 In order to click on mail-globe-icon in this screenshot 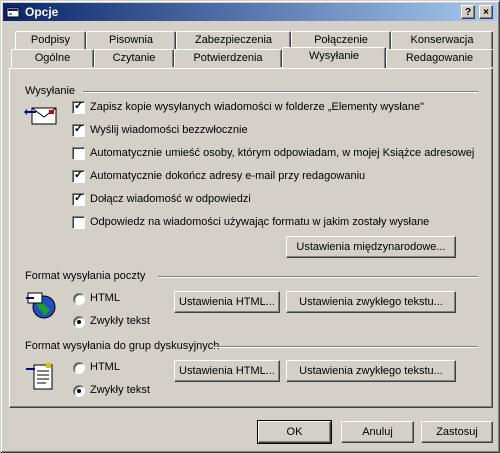, I will do `click(41, 305)`.